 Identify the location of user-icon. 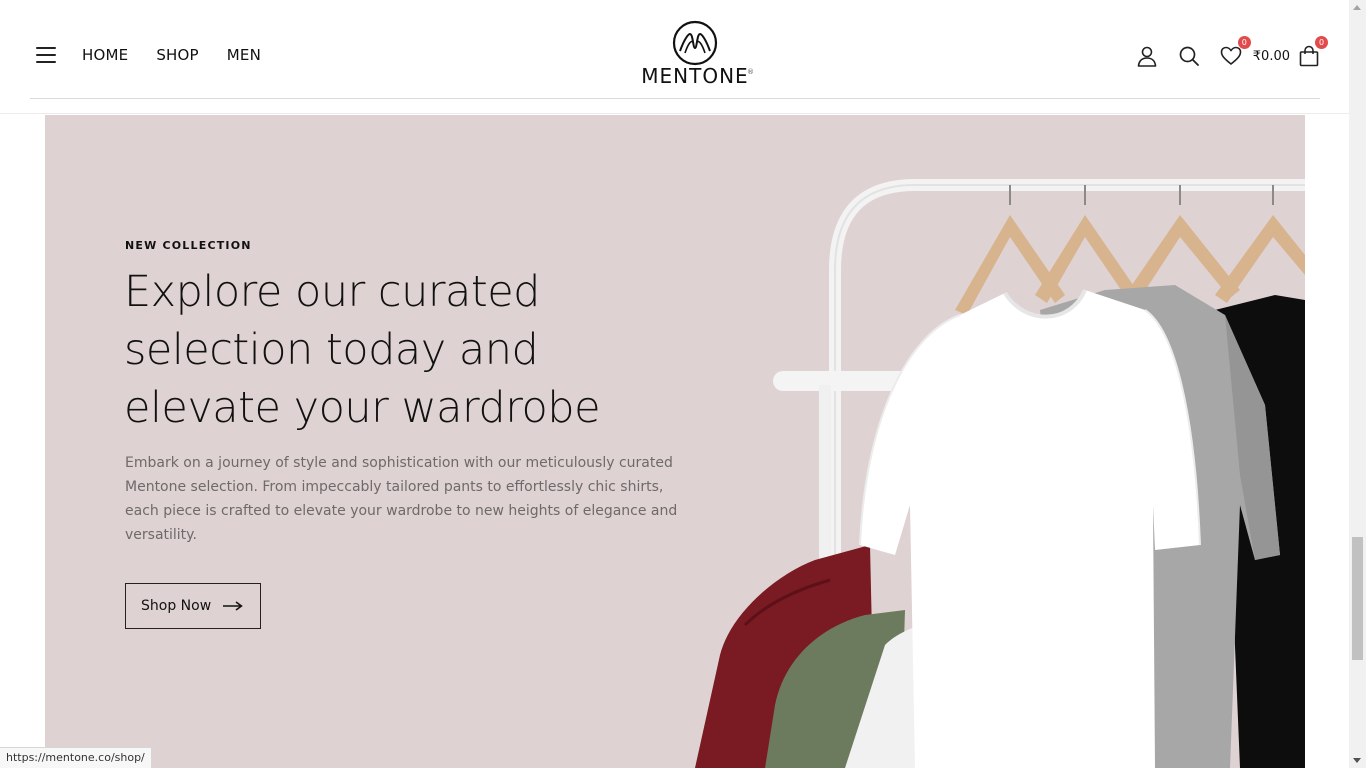
(1147, 56).